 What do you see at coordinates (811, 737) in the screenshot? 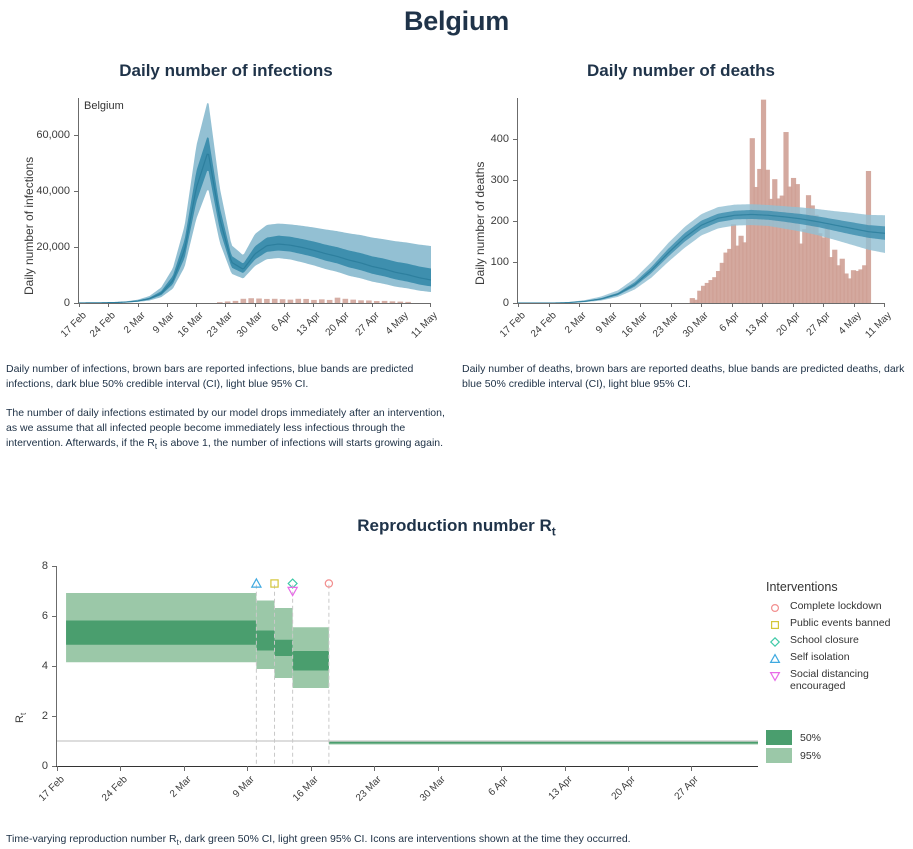
I see `legend-band-label: 50%` at bounding box center [811, 737].